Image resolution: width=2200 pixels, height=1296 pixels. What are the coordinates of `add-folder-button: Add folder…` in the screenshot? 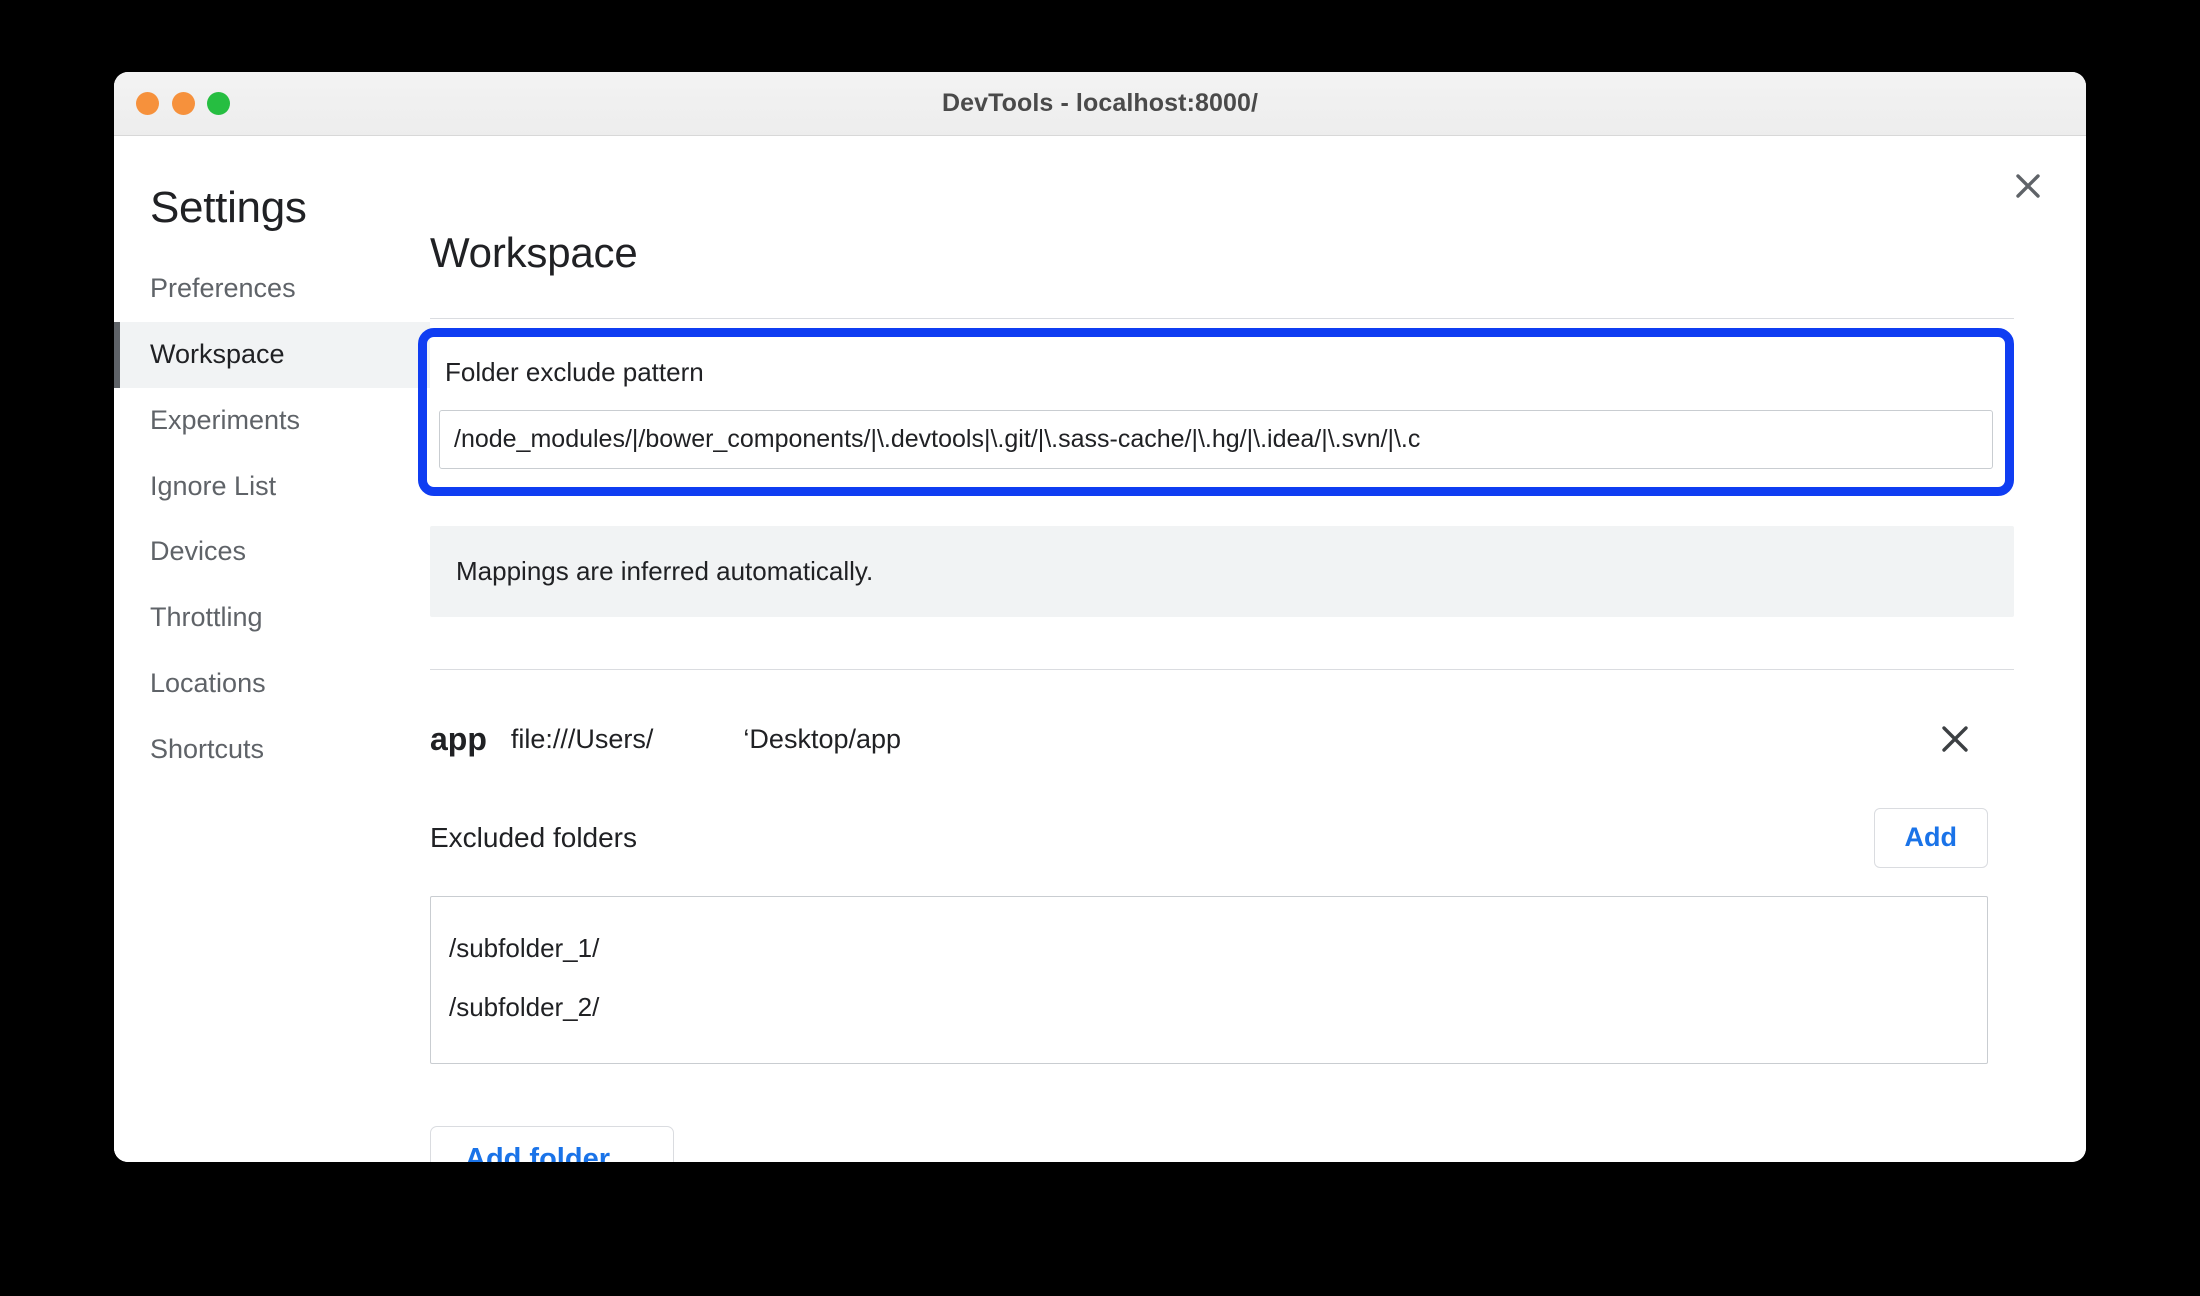 It's located at (552, 1144).